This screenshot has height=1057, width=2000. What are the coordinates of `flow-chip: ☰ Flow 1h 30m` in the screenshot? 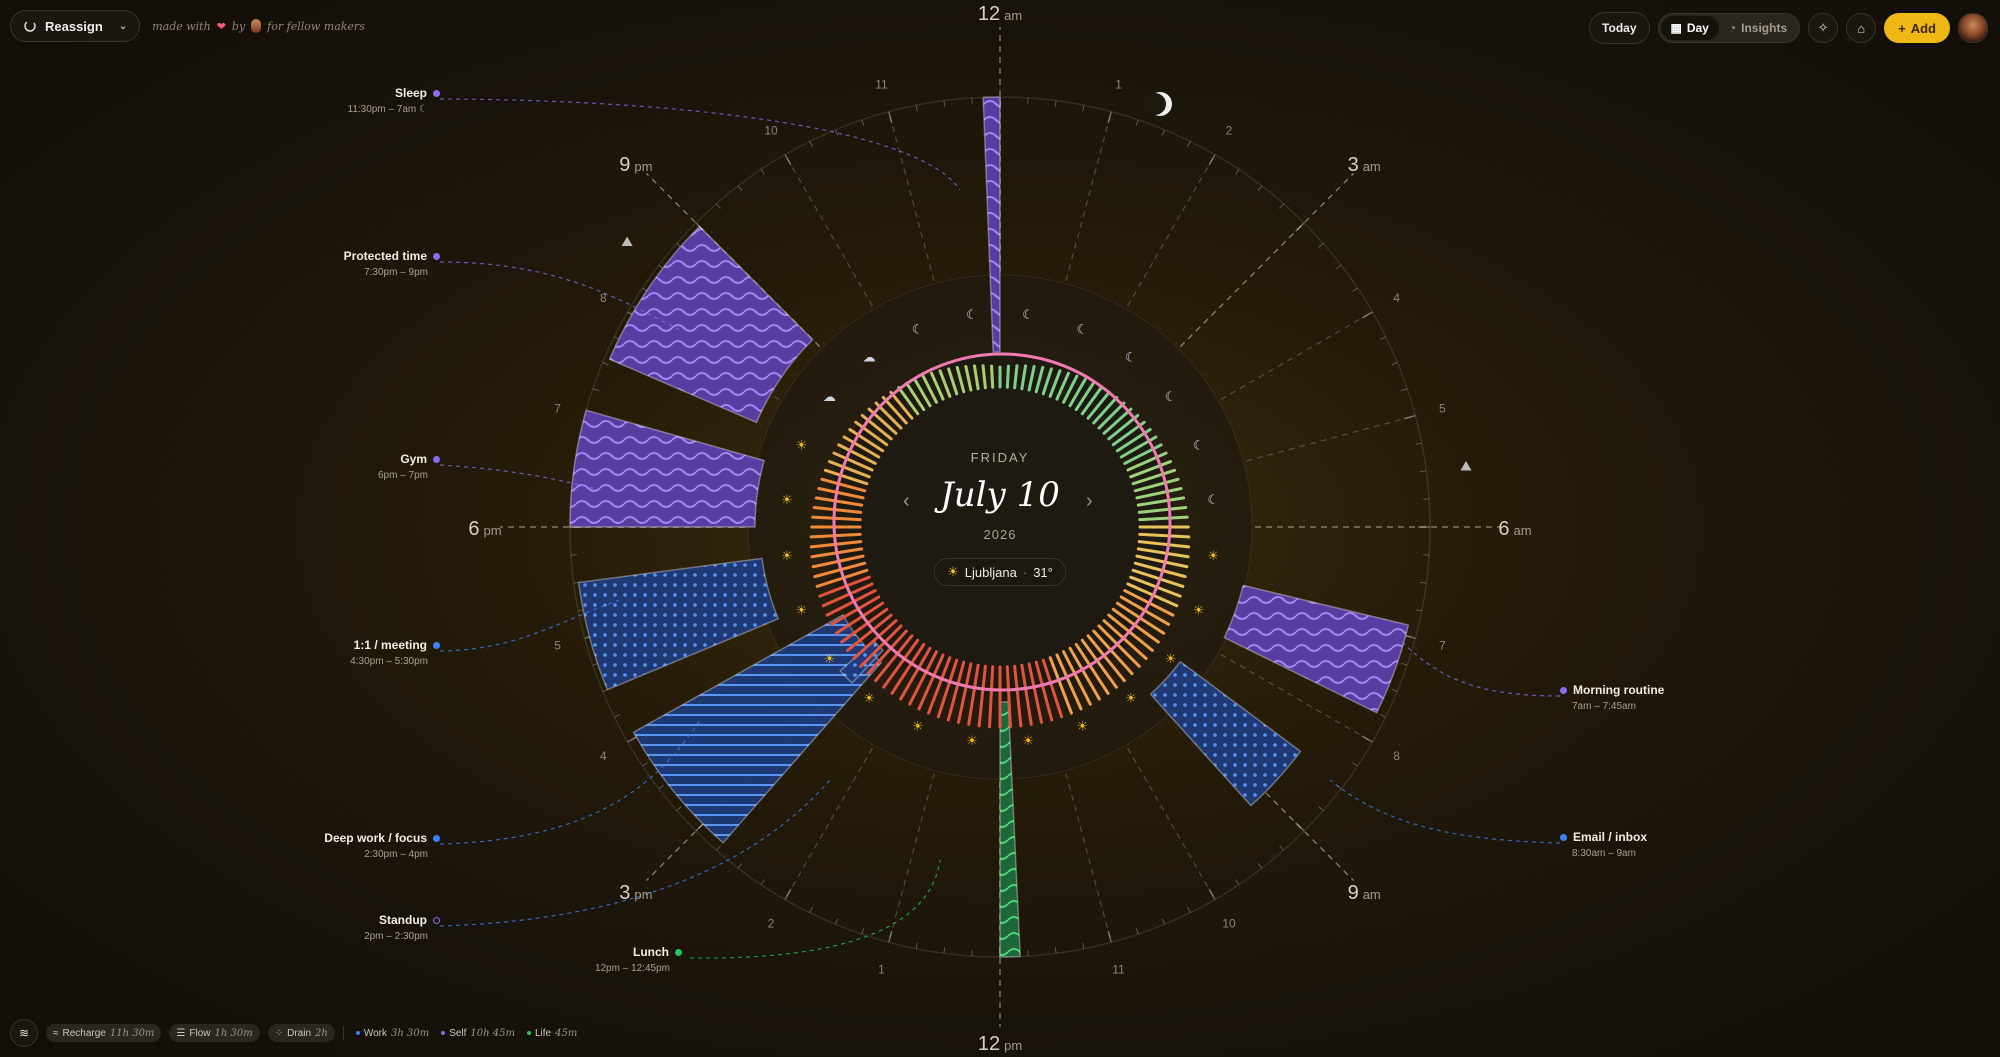 It's located at (214, 1033).